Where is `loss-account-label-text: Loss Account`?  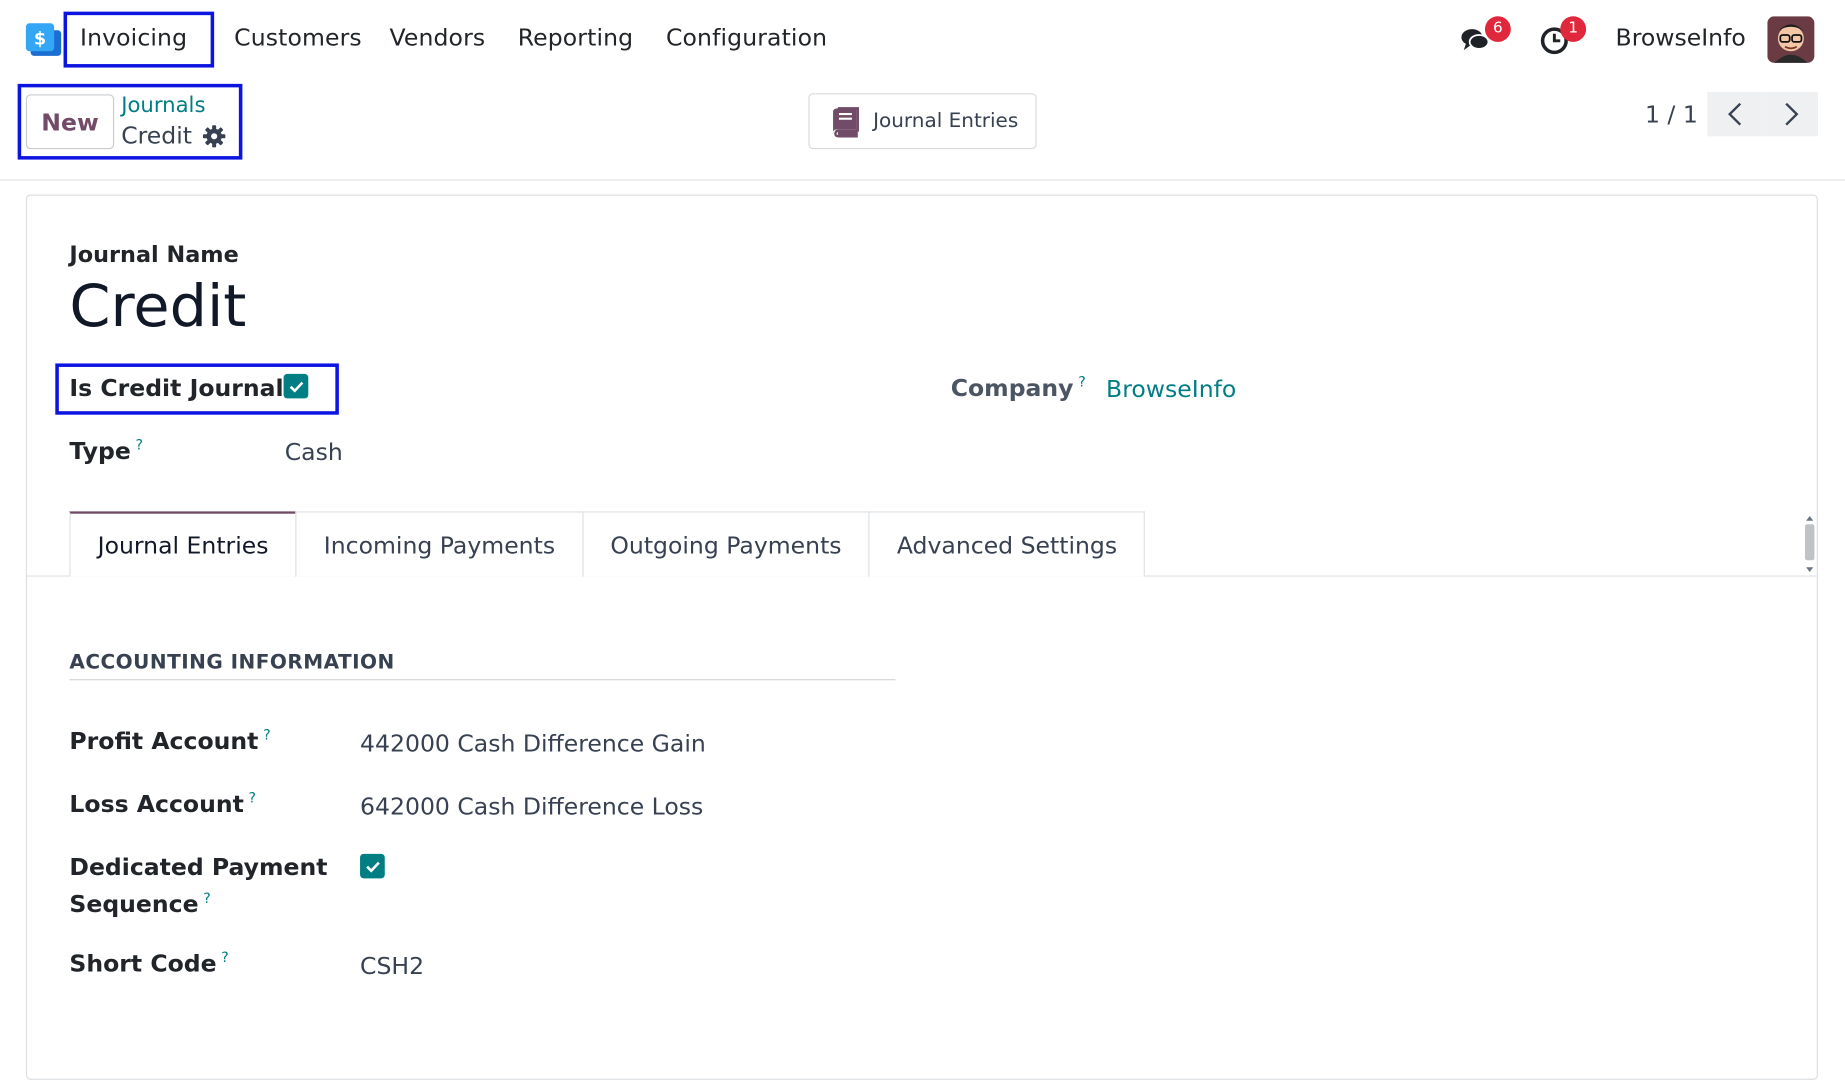 loss-account-label-text: Loss Account is located at coordinates (156, 803).